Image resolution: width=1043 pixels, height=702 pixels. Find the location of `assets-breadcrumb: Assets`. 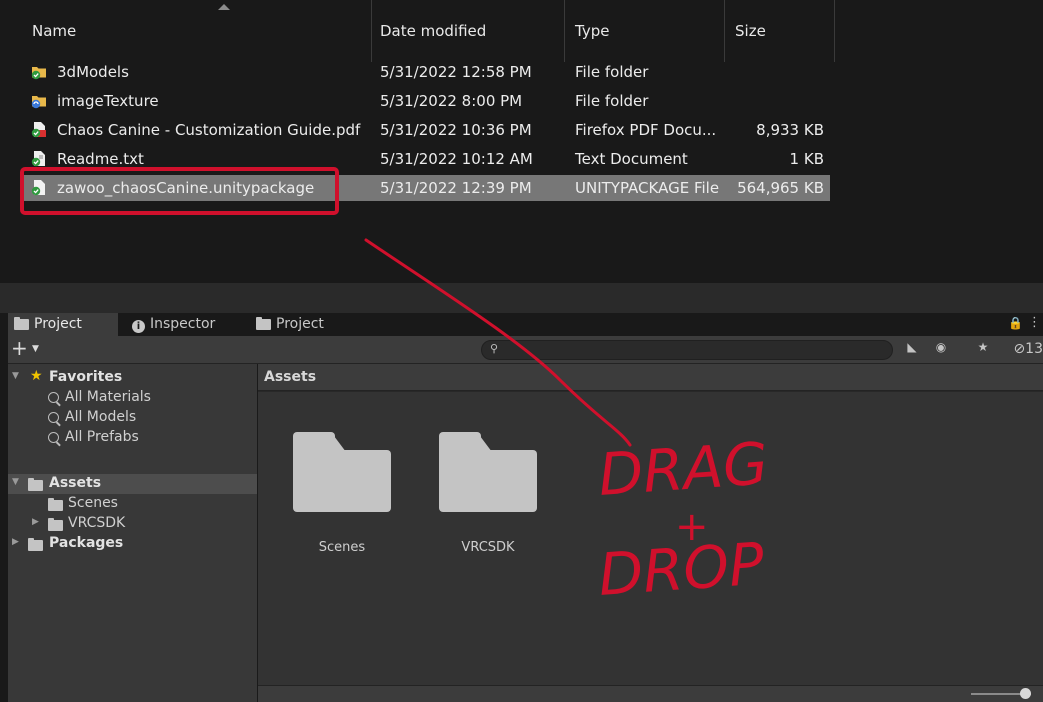

assets-breadcrumb: Assets is located at coordinates (650, 377).